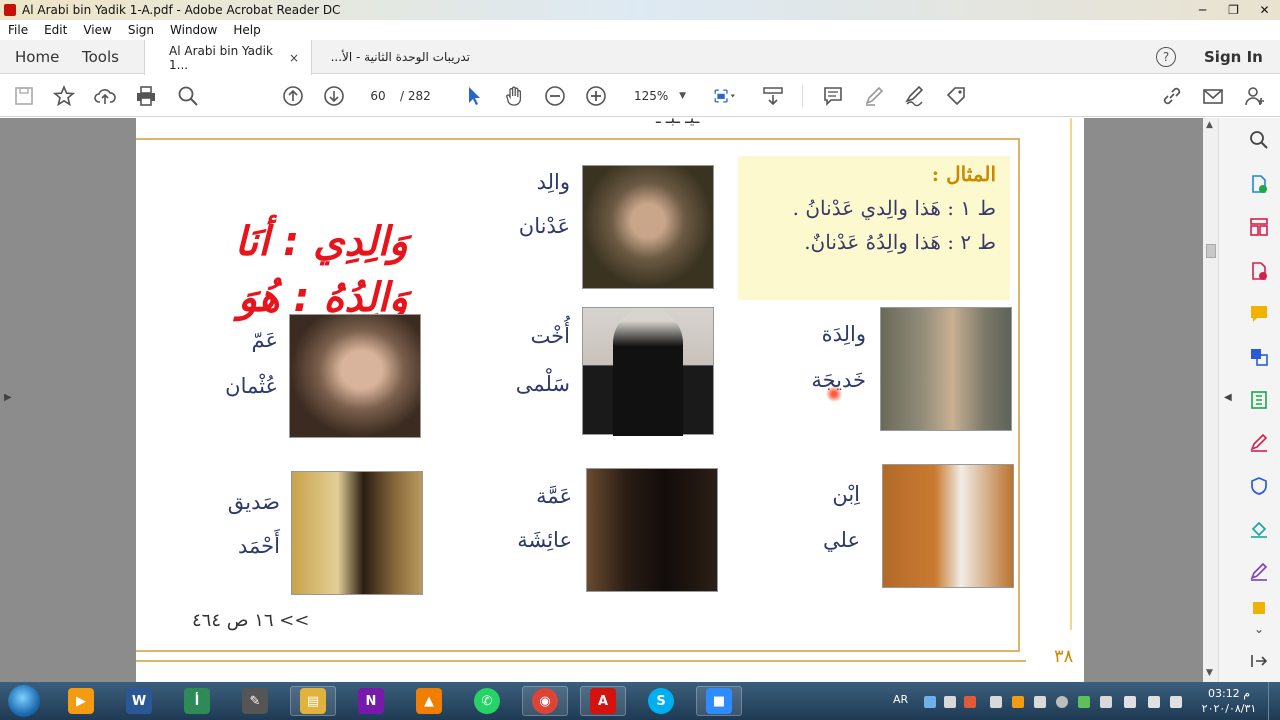 This screenshot has height=720, width=1280. I want to click on menu-edit: Edit, so click(55, 30).